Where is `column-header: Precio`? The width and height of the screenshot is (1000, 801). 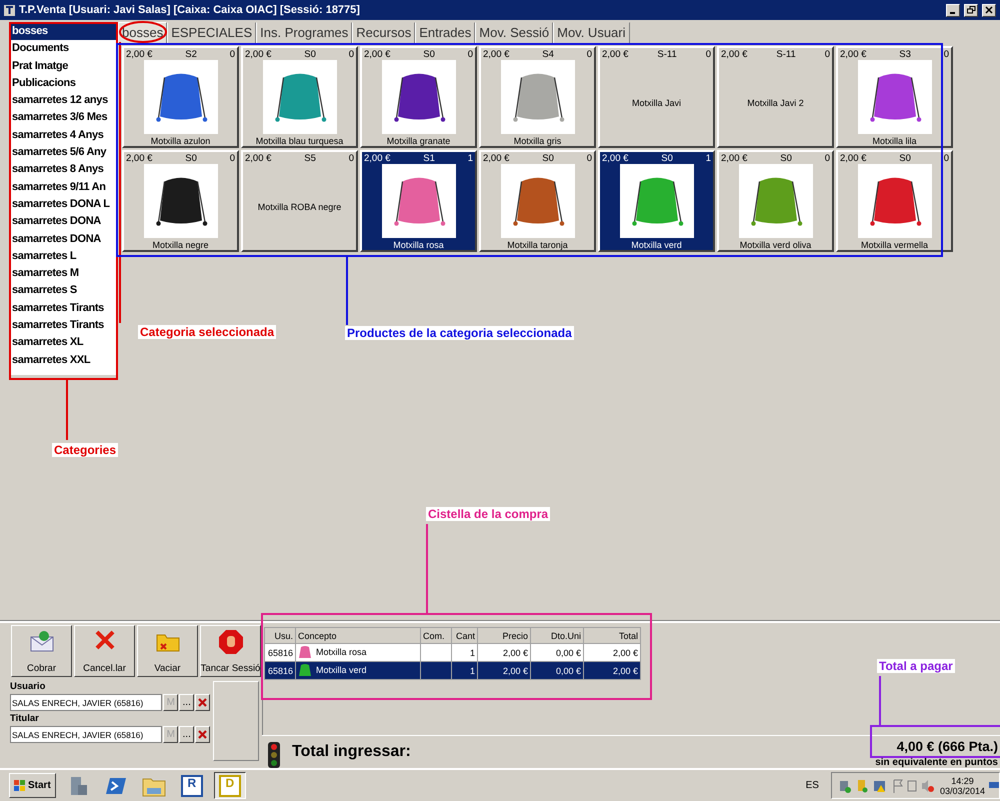 column-header: Precio is located at coordinates (504, 636).